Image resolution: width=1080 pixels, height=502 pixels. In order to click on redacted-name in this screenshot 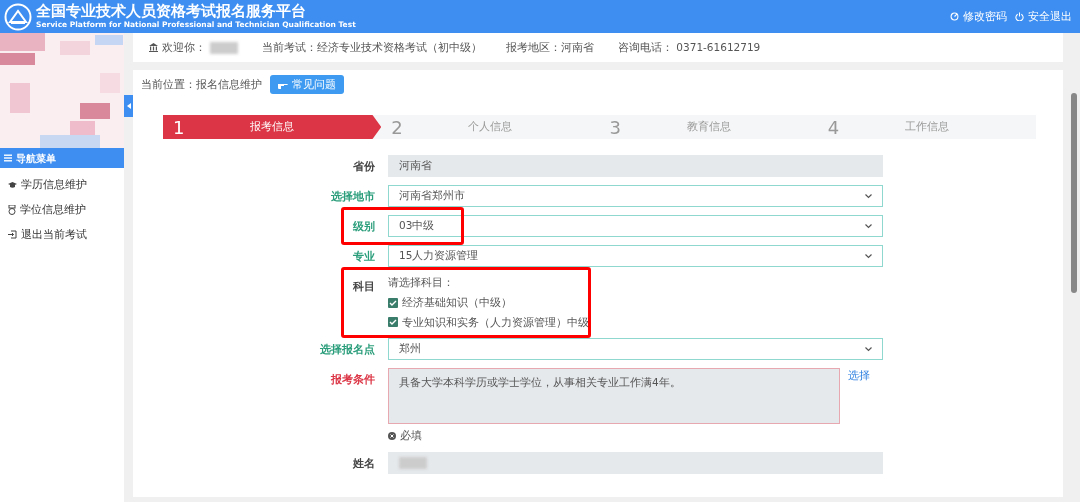, I will do `click(224, 47)`.